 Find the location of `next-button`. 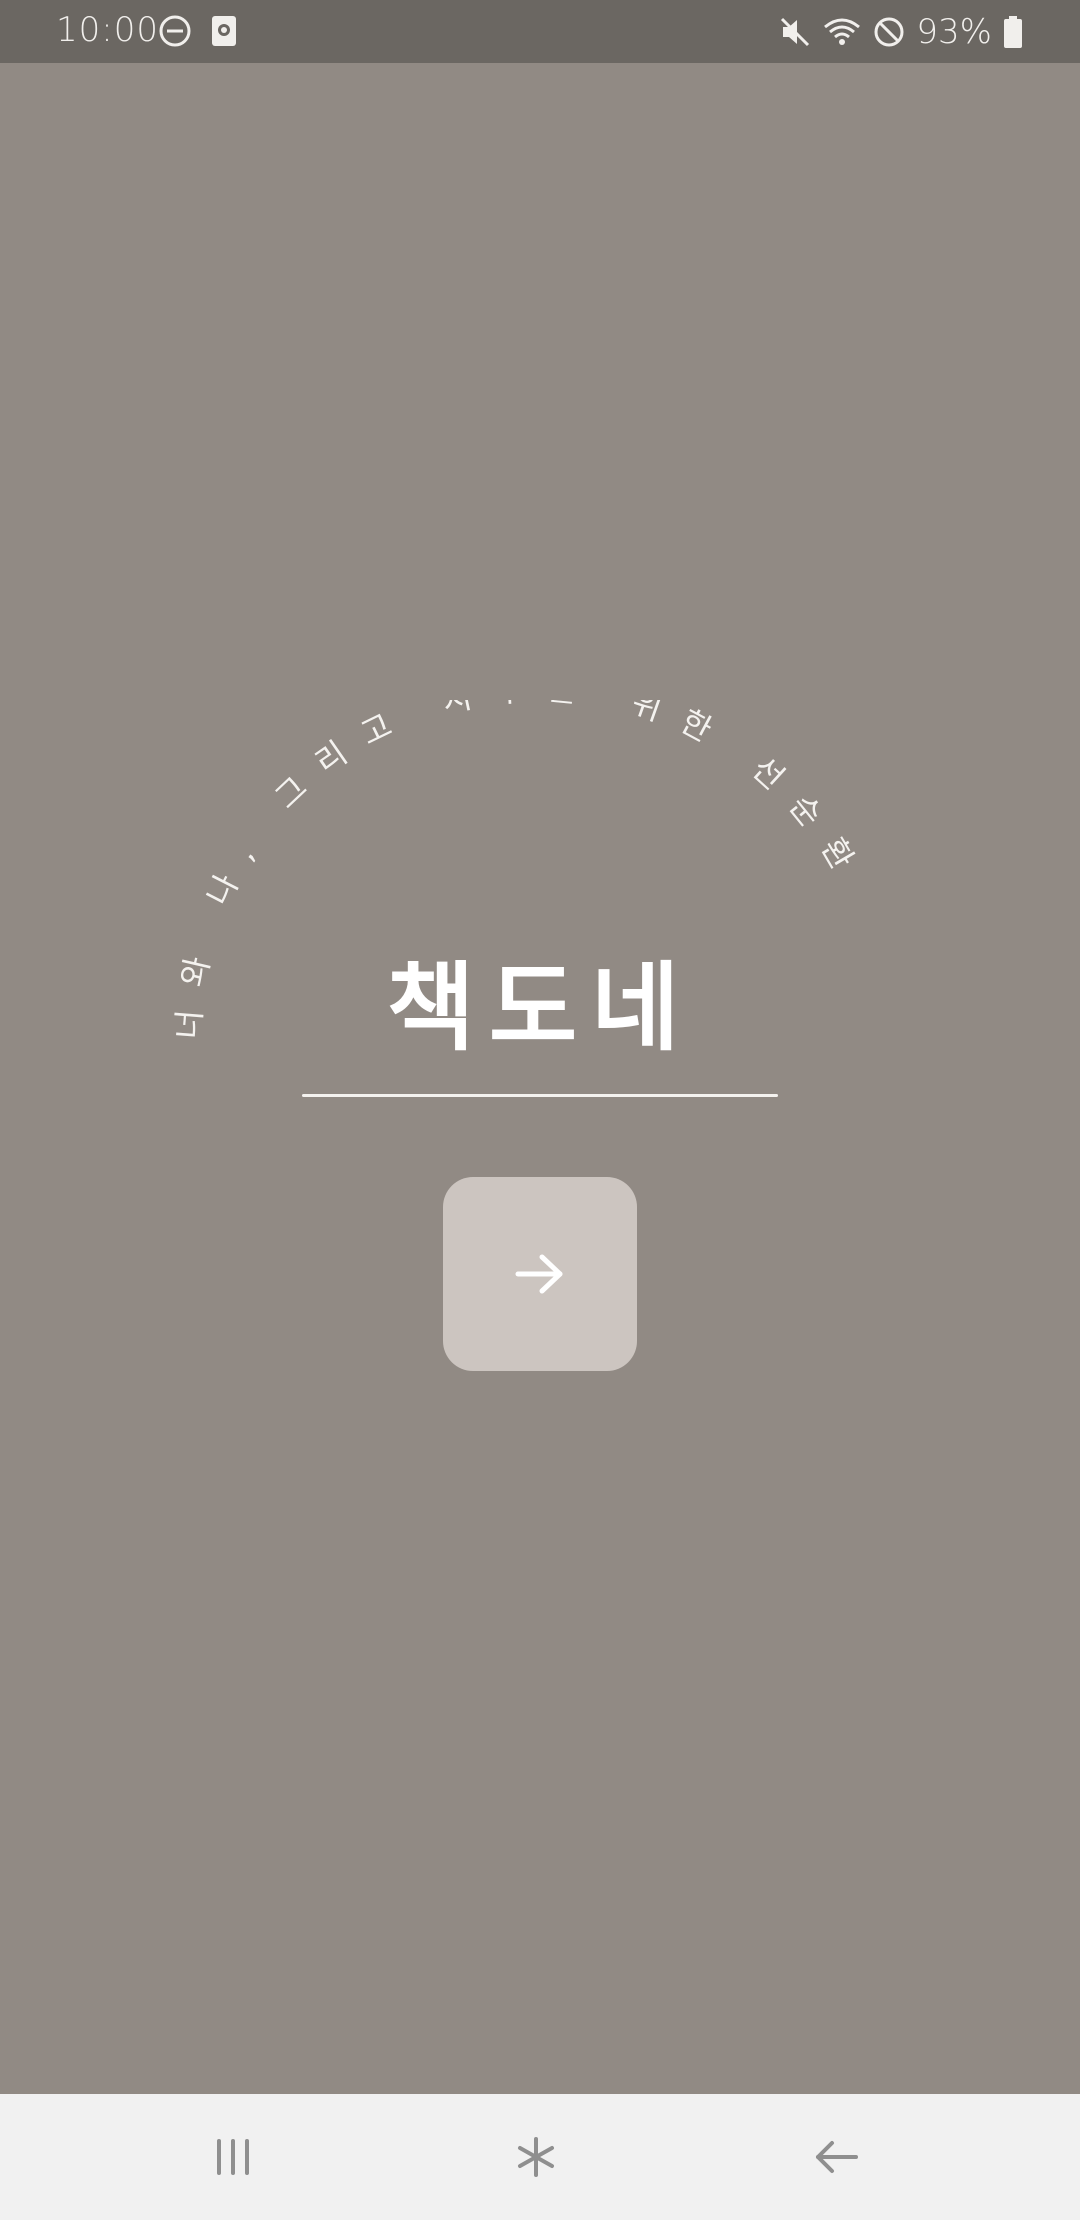

next-button is located at coordinates (540, 1274).